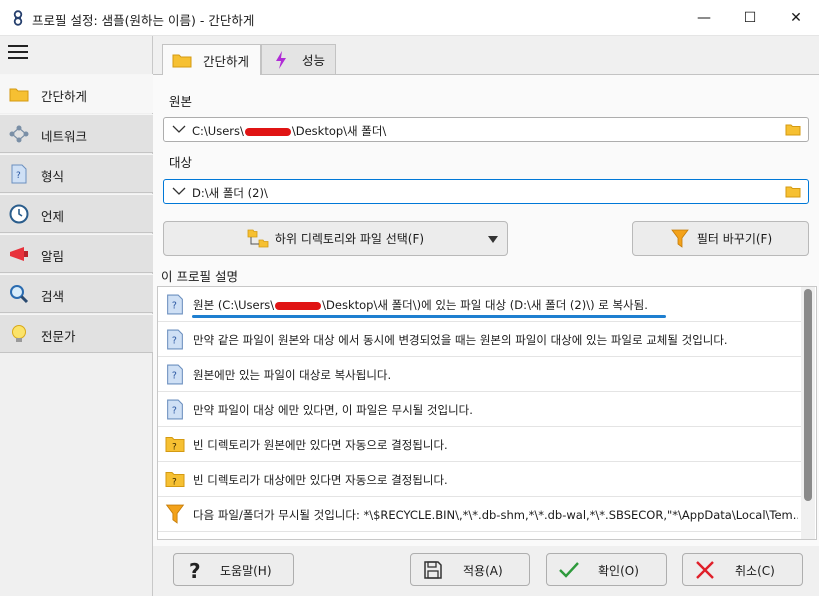 The height and width of the screenshot is (596, 819). I want to click on save-disk-icon, so click(433, 570).